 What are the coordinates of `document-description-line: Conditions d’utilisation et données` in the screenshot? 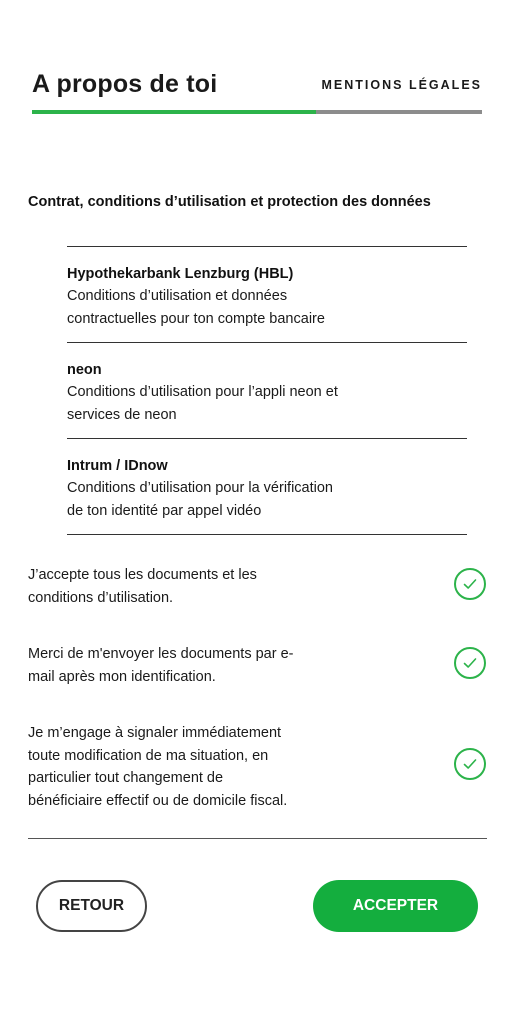 It's located at (177, 296).